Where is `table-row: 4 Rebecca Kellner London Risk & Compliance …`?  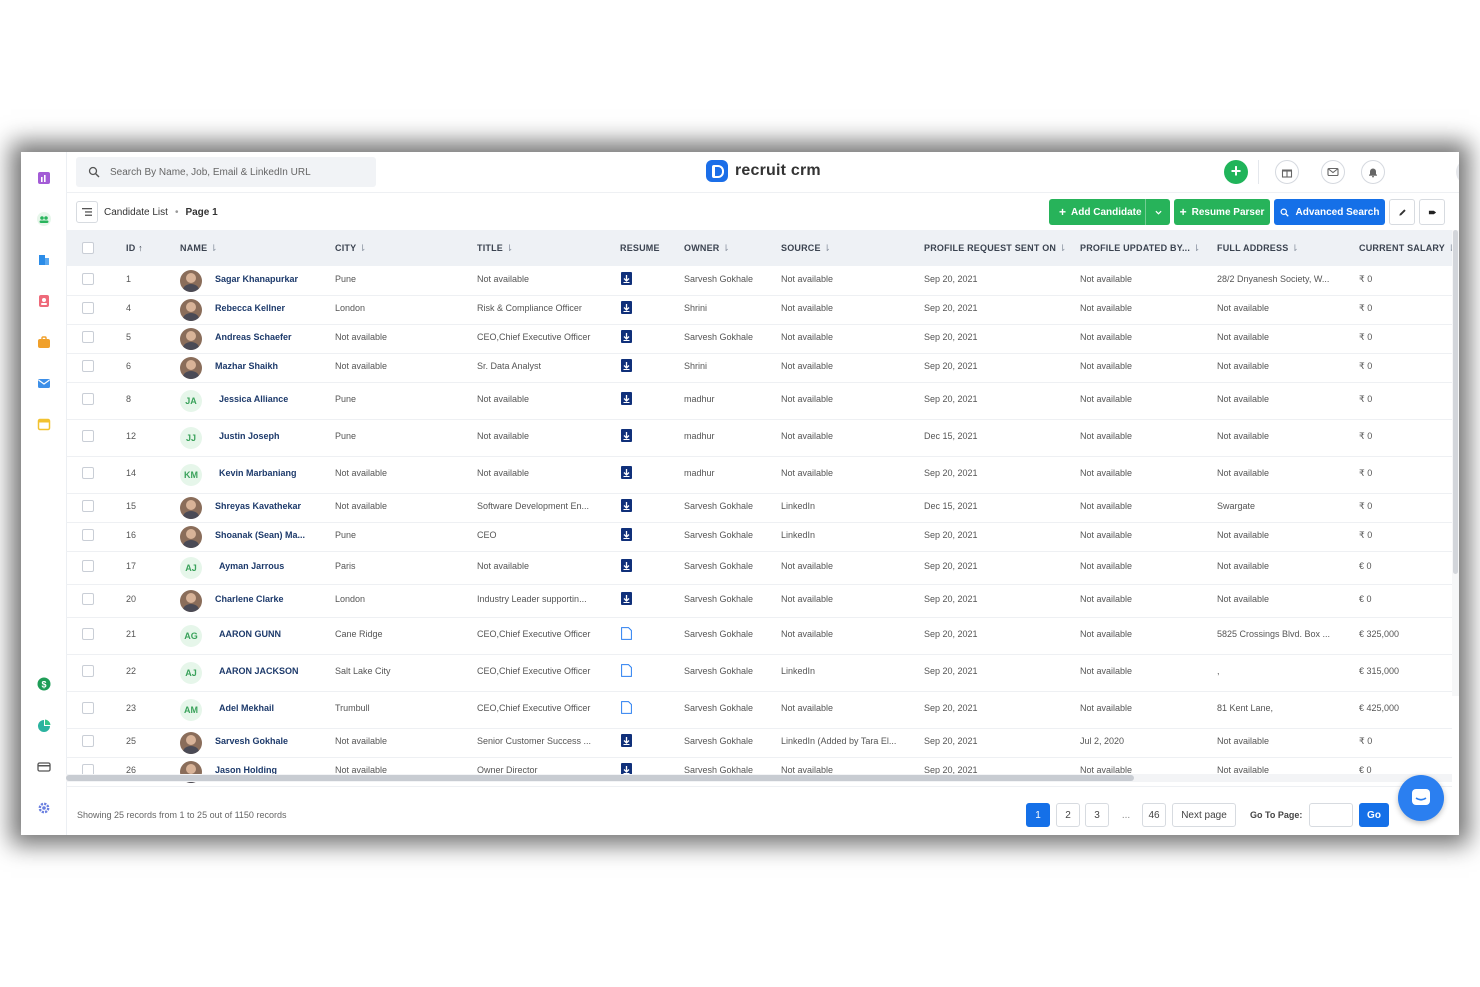
table-row: 4 Rebecca Kellner London Risk & Compliance … is located at coordinates (759, 310).